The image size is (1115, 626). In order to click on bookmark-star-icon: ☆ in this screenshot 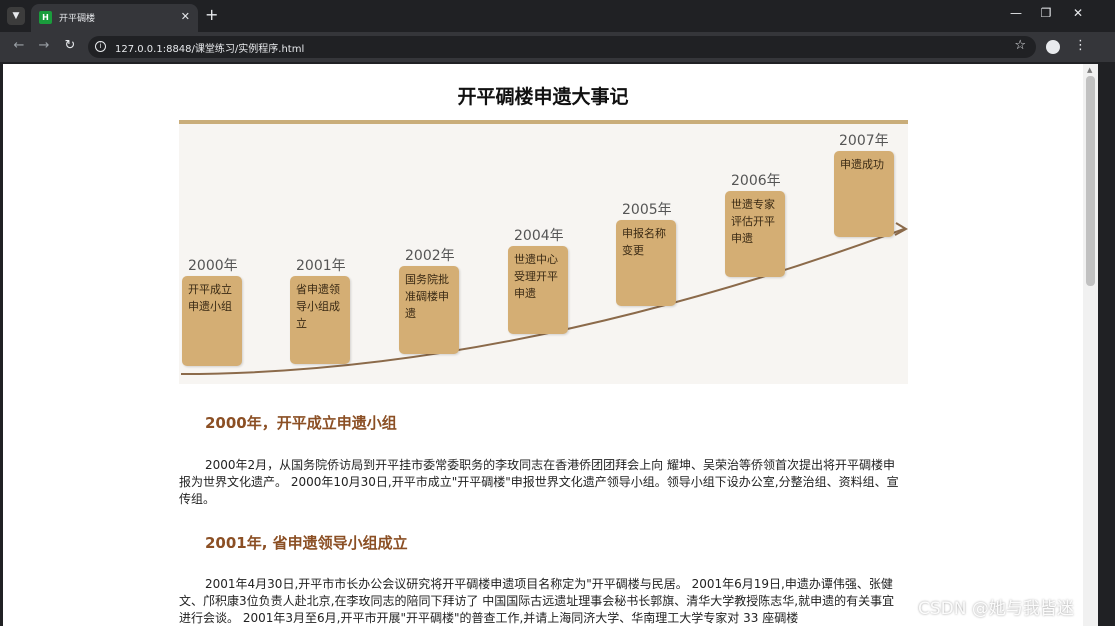, I will do `click(1020, 45)`.